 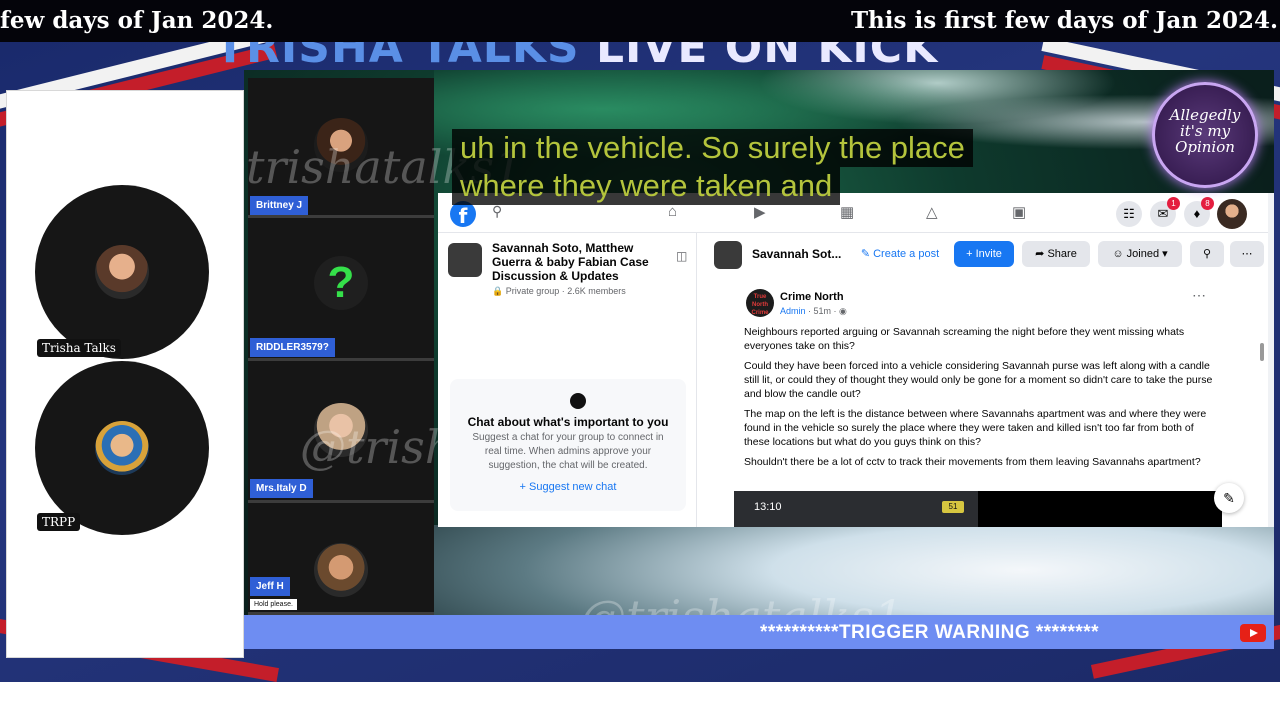 What do you see at coordinates (1173, 203) in the screenshot?
I see `notification-badge: 1` at bounding box center [1173, 203].